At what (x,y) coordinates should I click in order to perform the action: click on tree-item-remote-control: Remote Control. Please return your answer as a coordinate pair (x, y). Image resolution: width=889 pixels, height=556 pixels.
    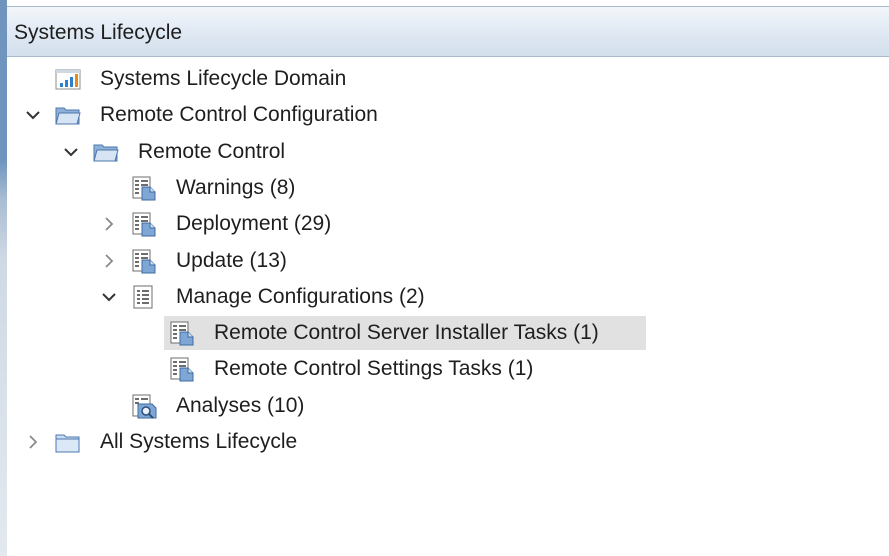
    Looking at the image, I should click on (448, 152).